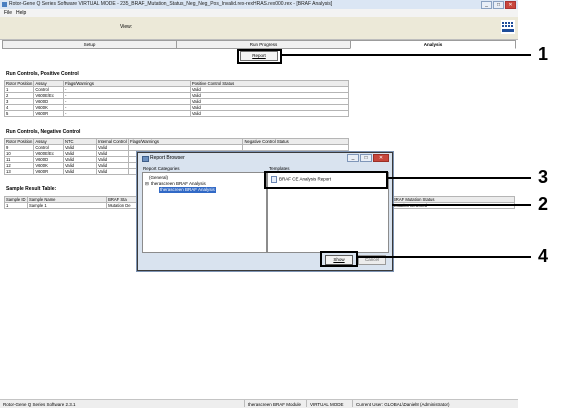 The height and width of the screenshot is (408, 575). What do you see at coordinates (543, 54) in the screenshot?
I see `callout-number-1: 1` at bounding box center [543, 54].